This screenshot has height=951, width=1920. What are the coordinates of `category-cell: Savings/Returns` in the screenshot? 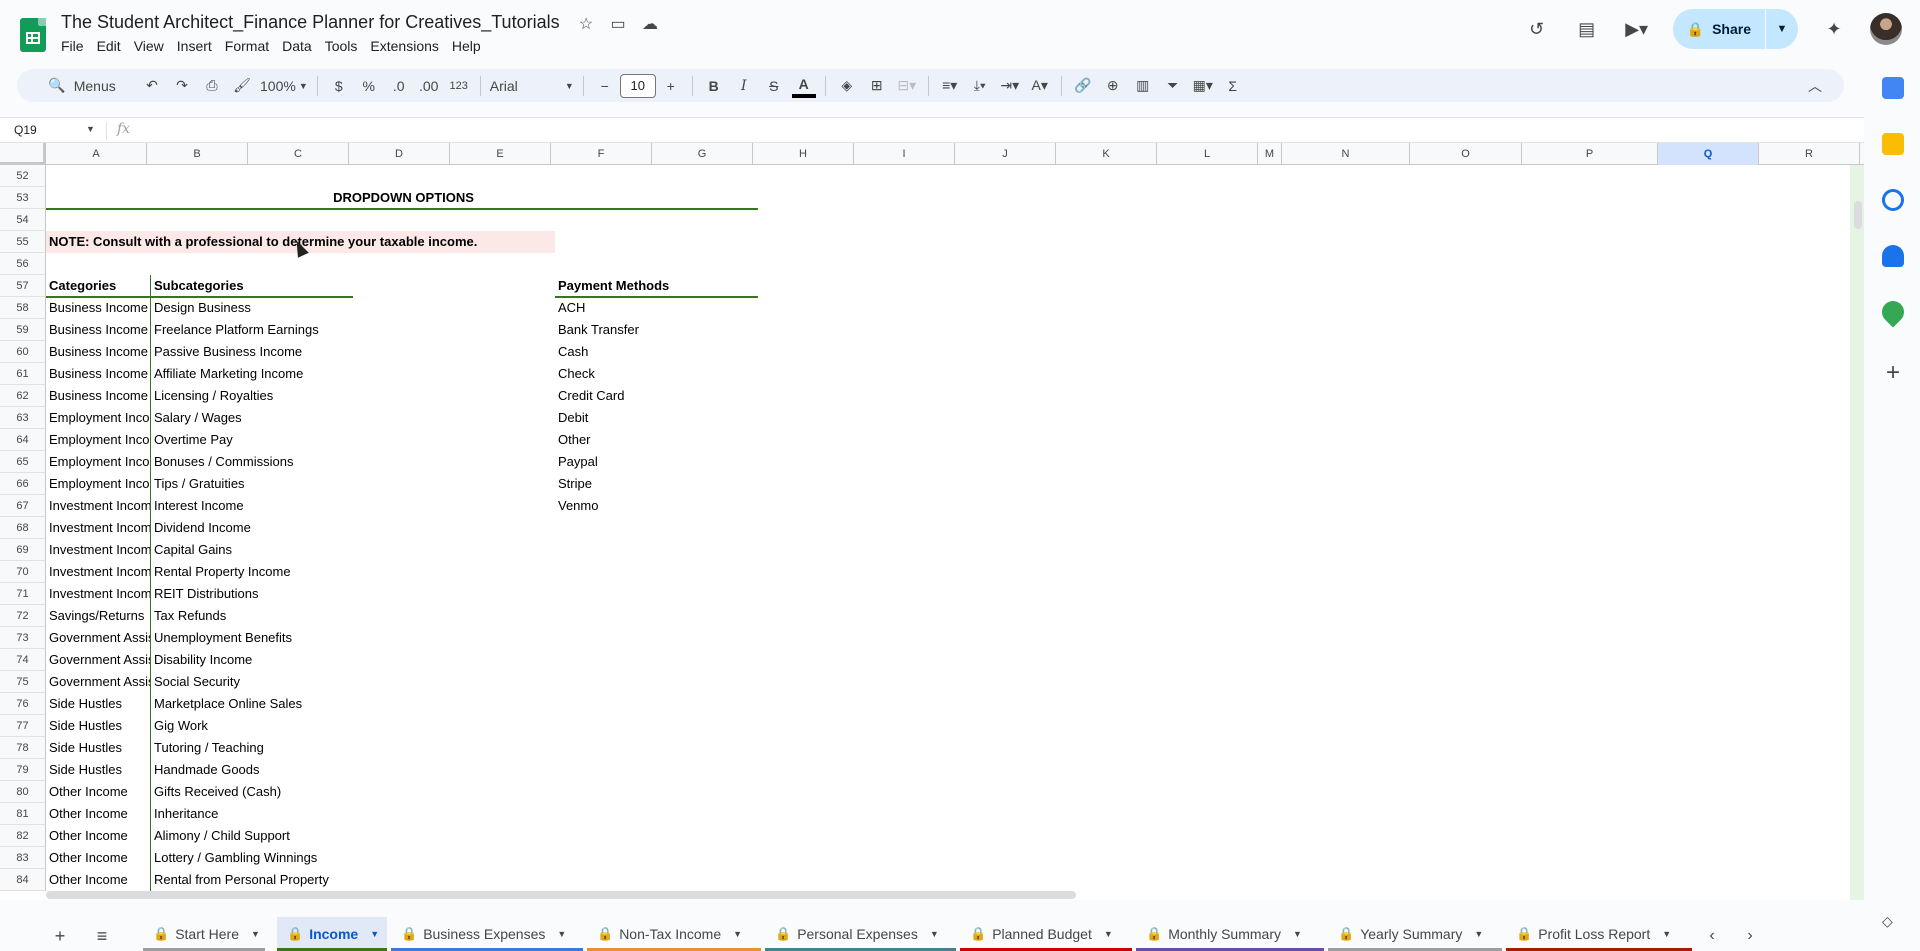 It's located at (98, 616).